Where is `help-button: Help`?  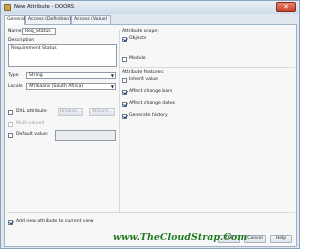
help-button: Help is located at coordinates (281, 239).